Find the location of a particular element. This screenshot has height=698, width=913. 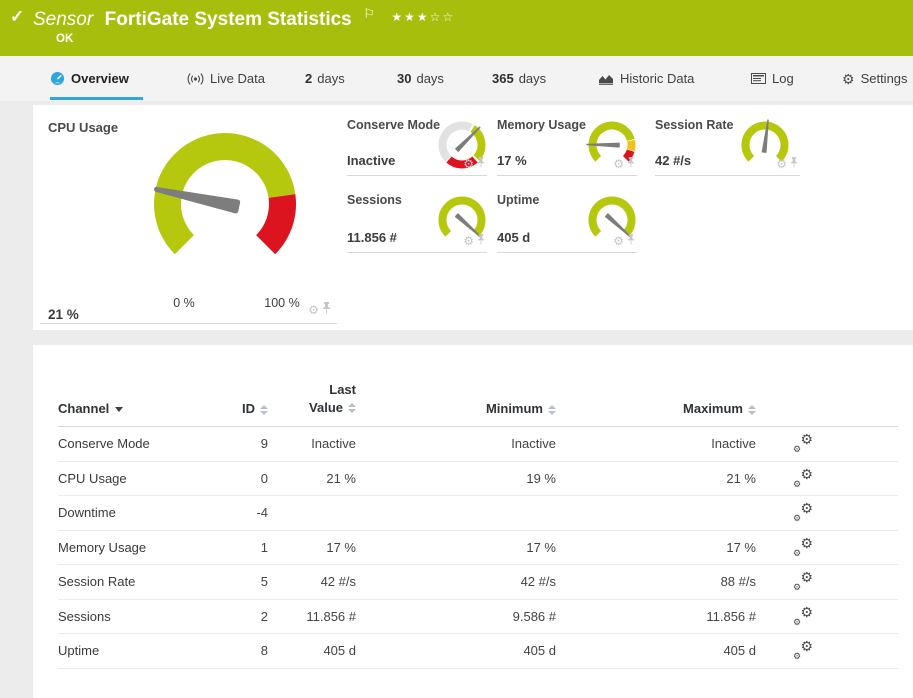

column-header-id: ID is located at coordinates (243, 408).